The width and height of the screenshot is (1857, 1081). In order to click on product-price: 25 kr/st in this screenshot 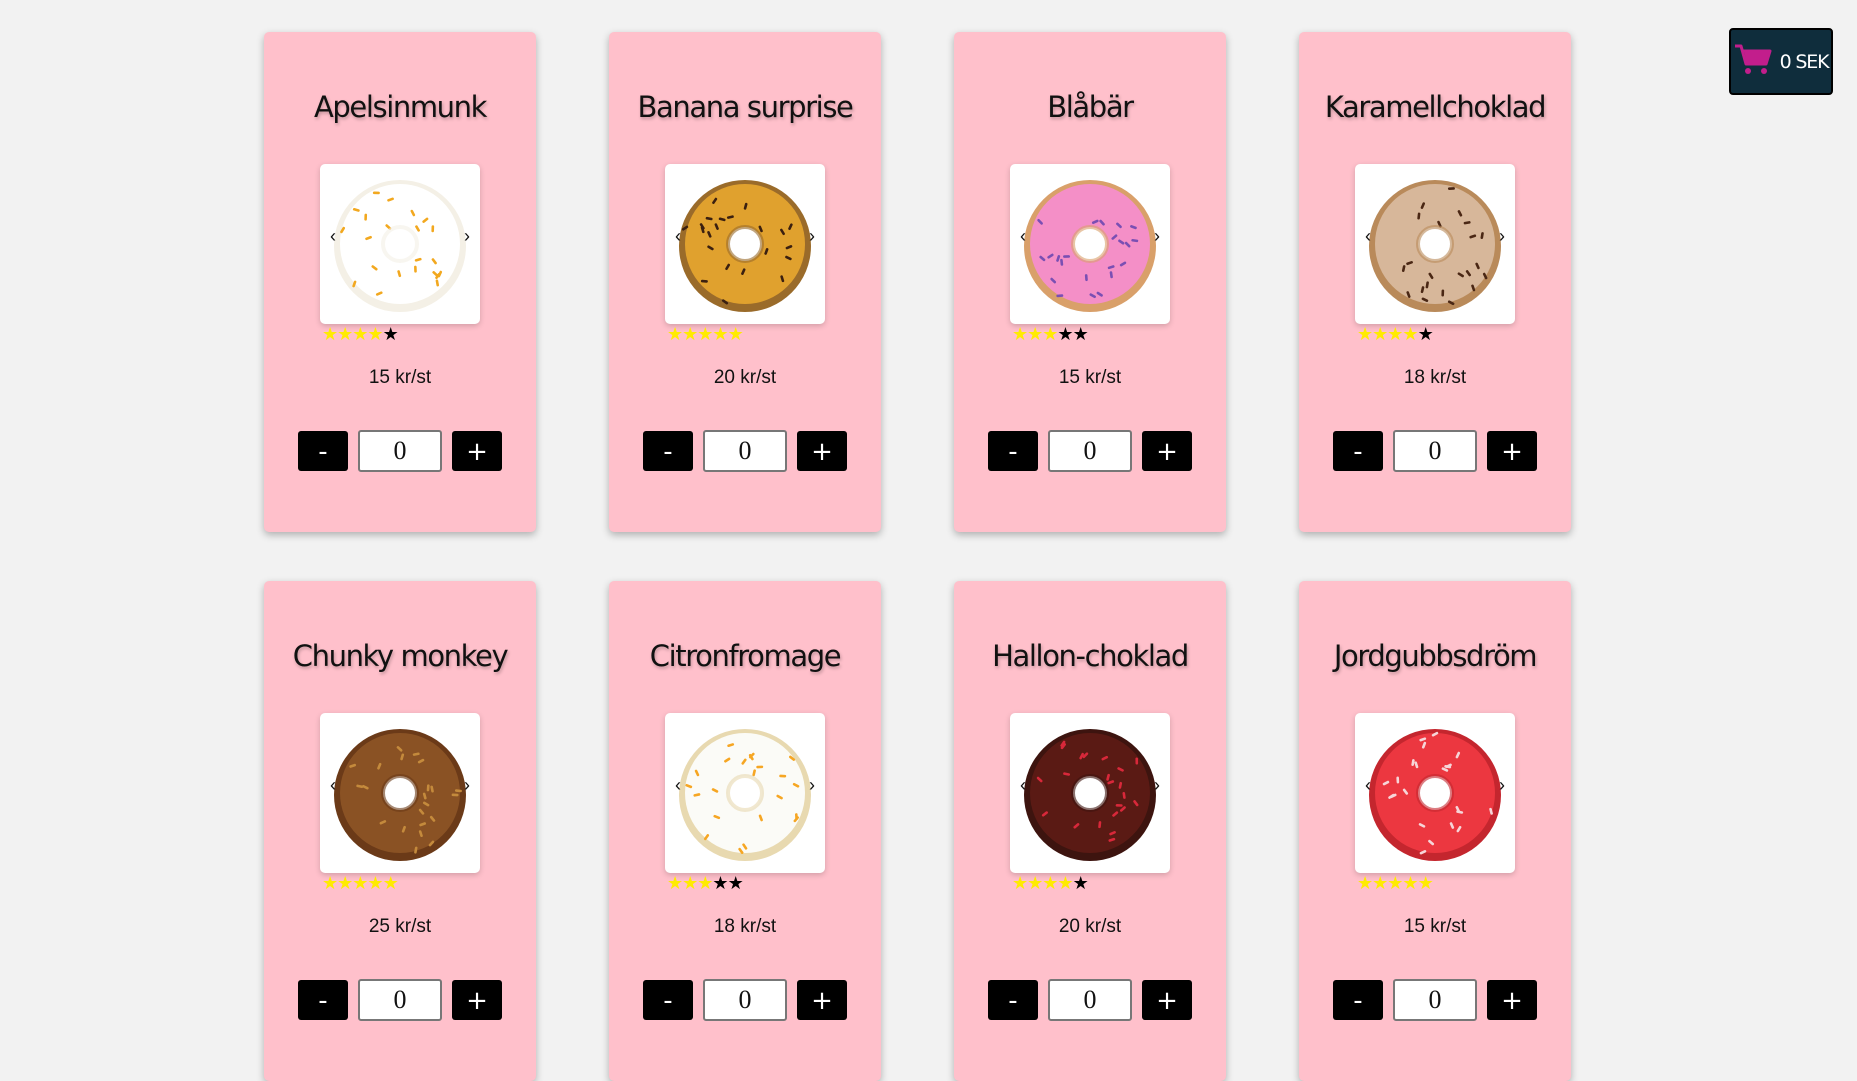, I will do `click(400, 926)`.